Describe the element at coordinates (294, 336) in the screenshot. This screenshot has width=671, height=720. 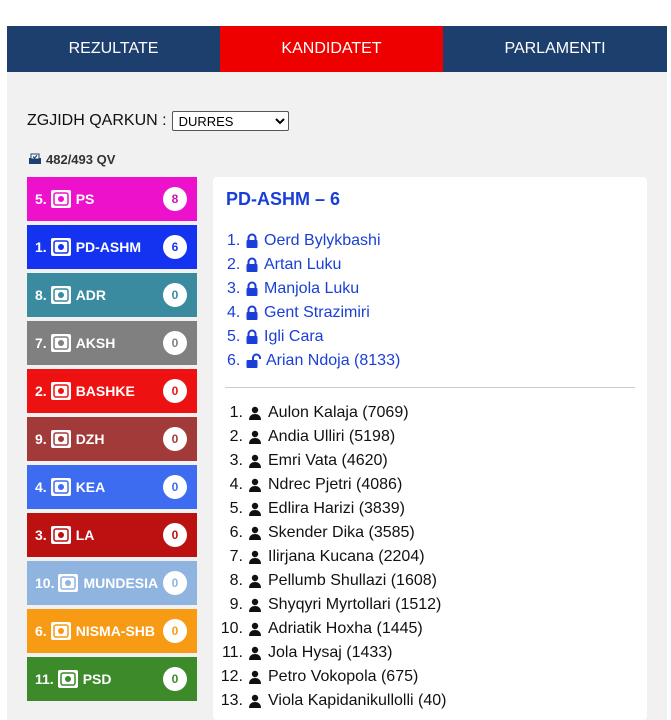
I see `candidate-name: Igli Cara` at that location.